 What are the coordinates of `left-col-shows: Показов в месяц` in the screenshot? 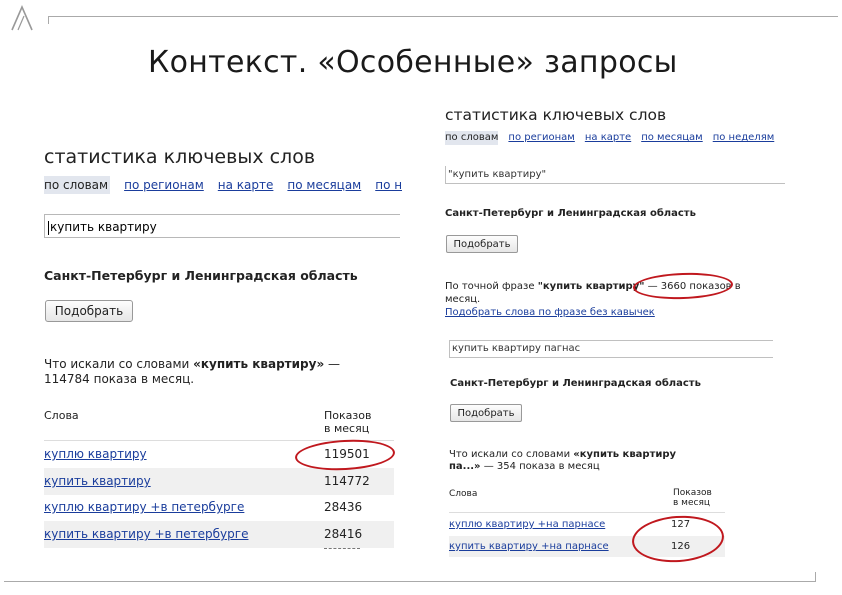 It's located at (347, 422).